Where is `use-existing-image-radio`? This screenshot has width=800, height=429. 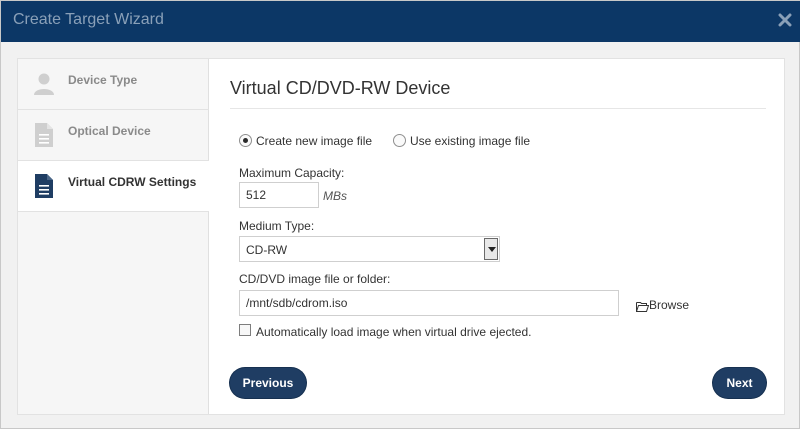 use-existing-image-radio is located at coordinates (399, 140).